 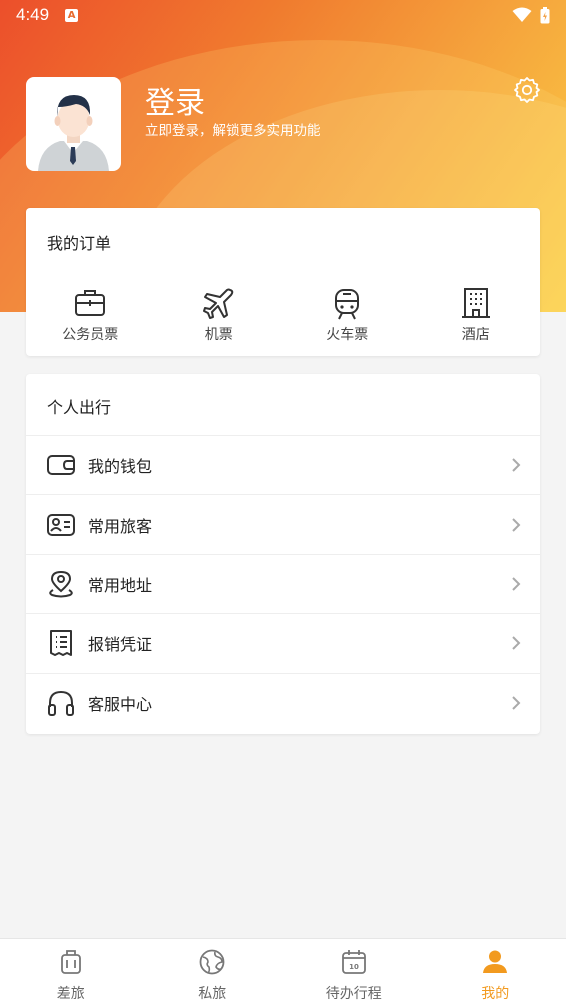 What do you see at coordinates (61, 524) in the screenshot?
I see `id-card-icon` at bounding box center [61, 524].